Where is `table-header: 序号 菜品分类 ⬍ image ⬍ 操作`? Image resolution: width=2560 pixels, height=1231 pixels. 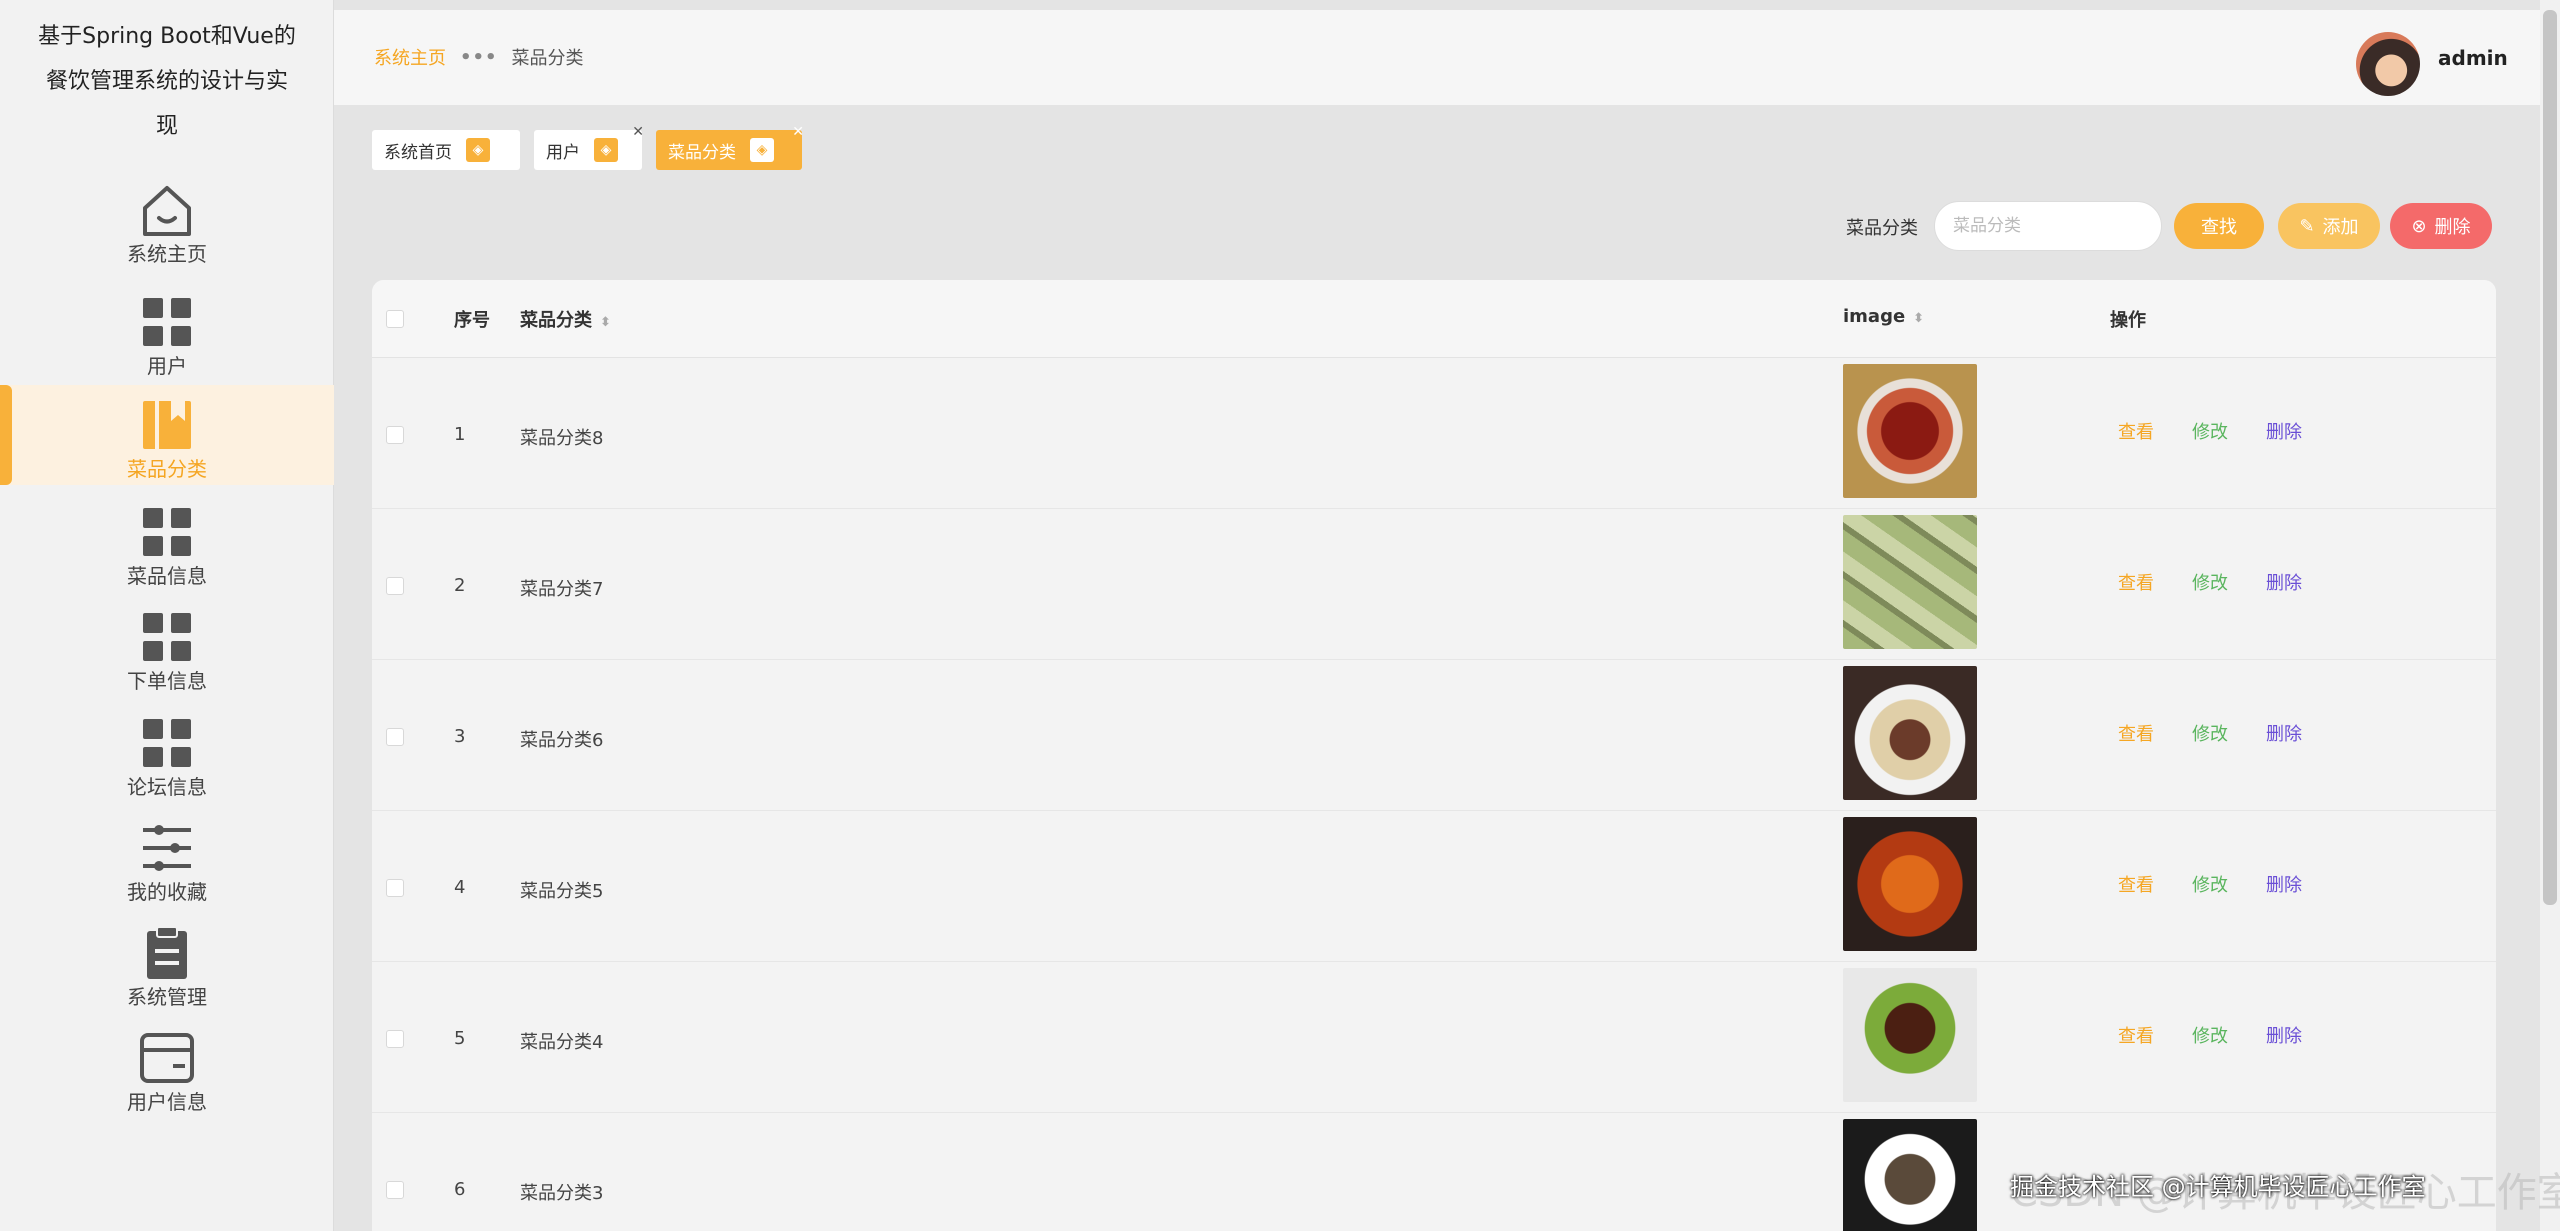
table-header: 序号 菜品分类 ⬍ image ⬍ 操作 is located at coordinates (1434, 319).